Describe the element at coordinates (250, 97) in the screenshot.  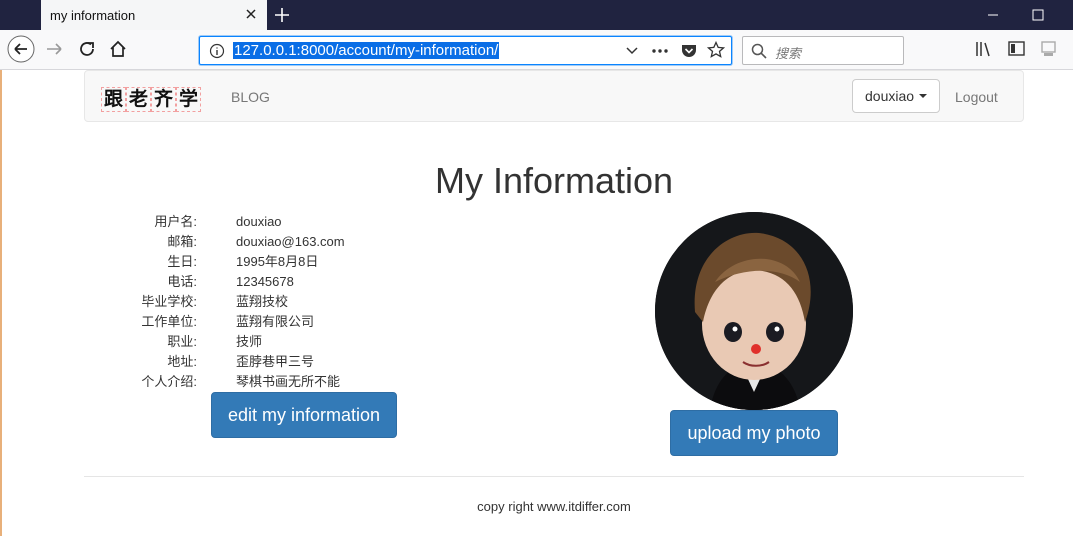
I see `nav-blog-link: BLOG` at that location.